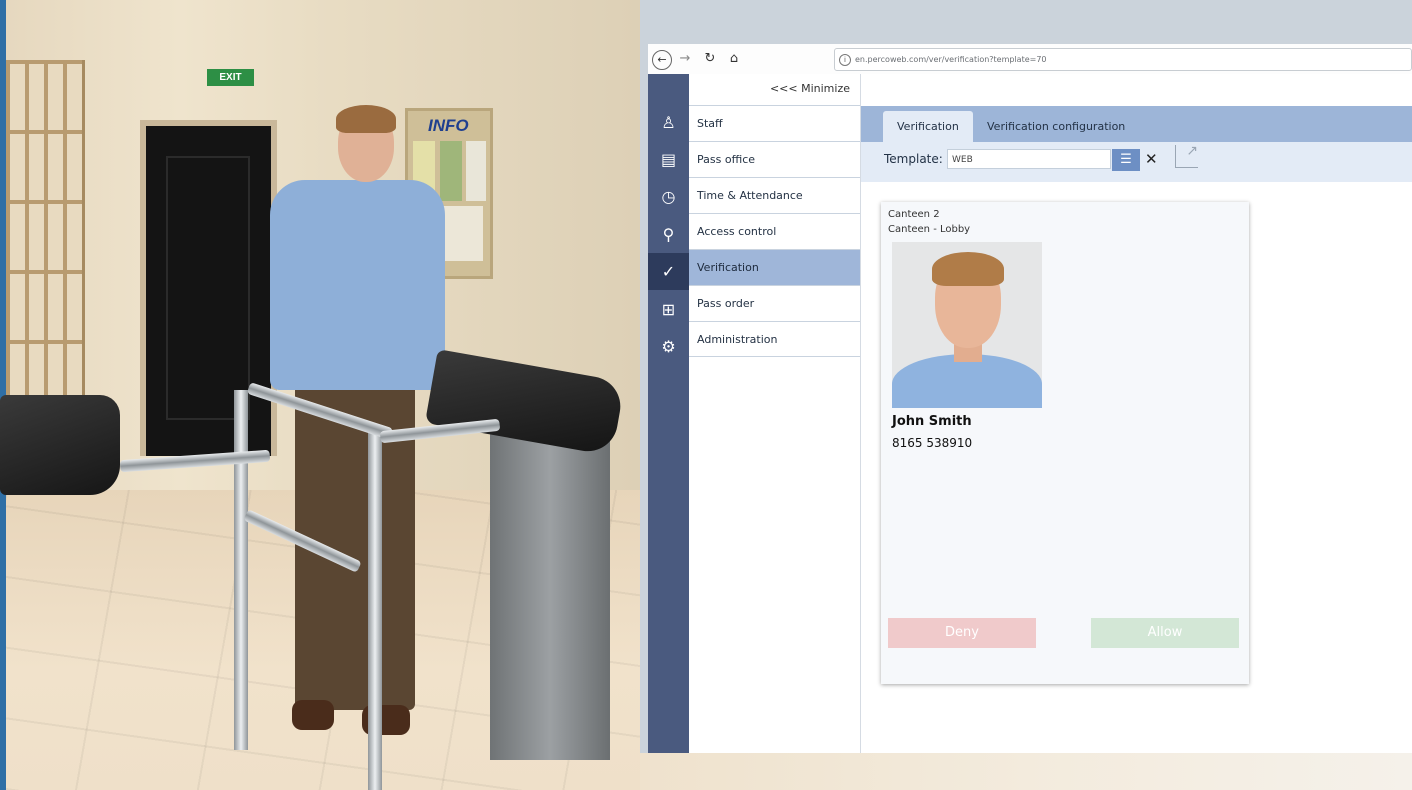  What do you see at coordinates (550, 590) in the screenshot?
I see `turnstile-post` at bounding box center [550, 590].